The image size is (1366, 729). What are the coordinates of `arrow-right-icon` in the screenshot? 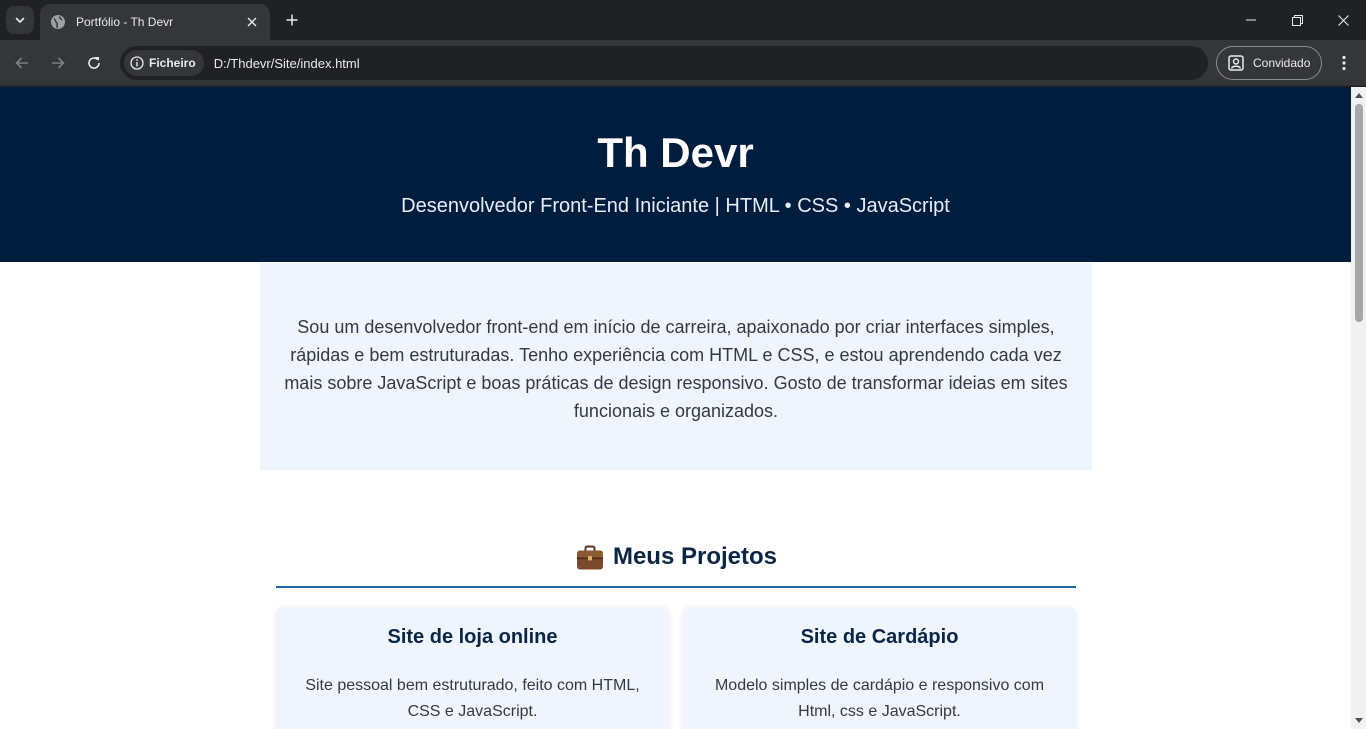 It's located at (58, 63).